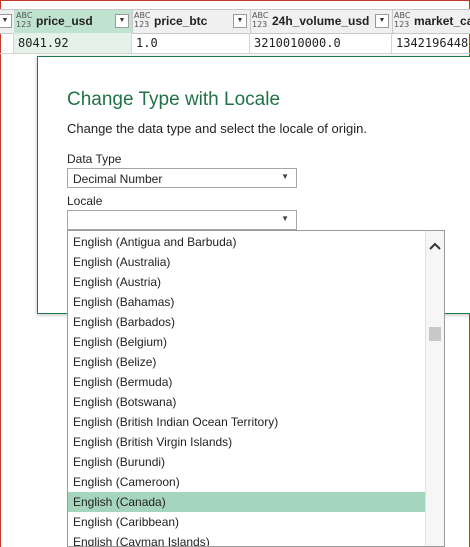  What do you see at coordinates (247, 322) in the screenshot?
I see `list-item: English (Barbados)` at bounding box center [247, 322].